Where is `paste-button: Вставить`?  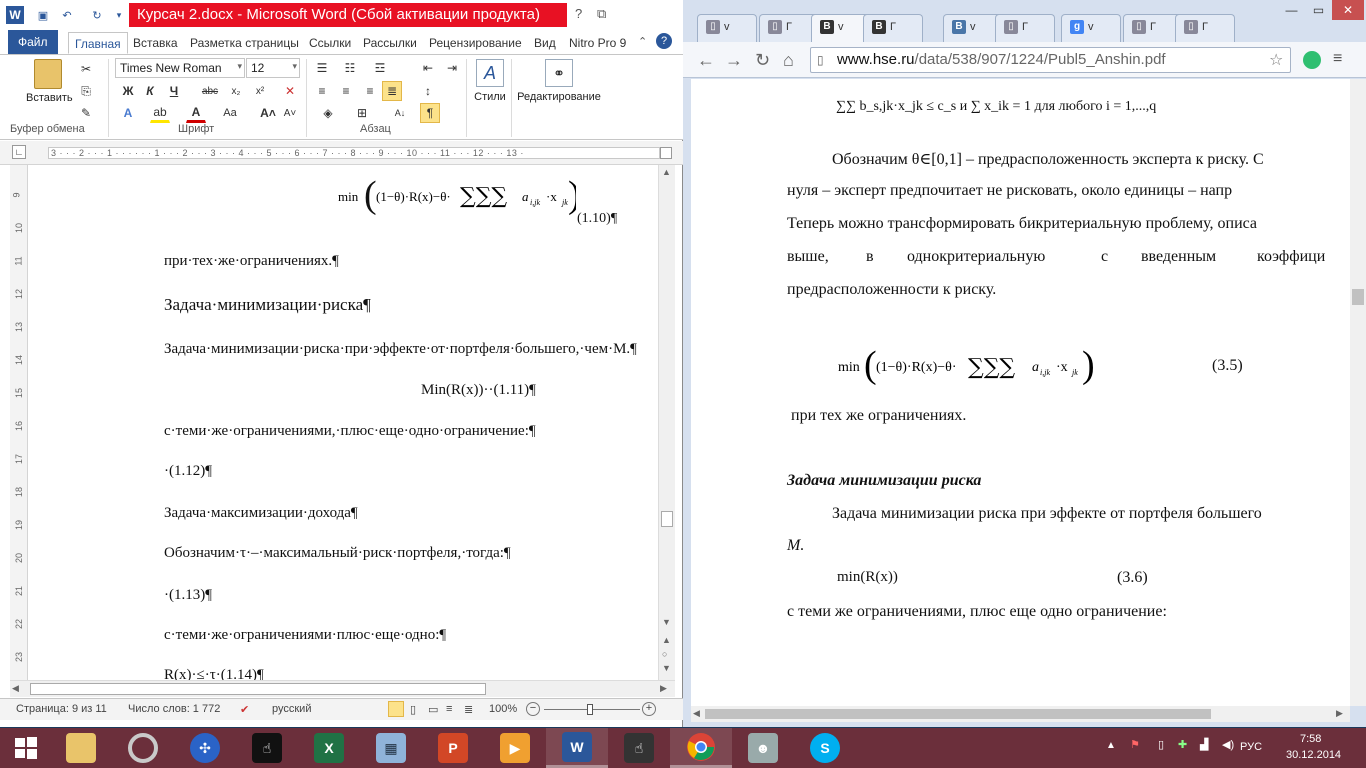 paste-button: Вставить is located at coordinates (49, 87).